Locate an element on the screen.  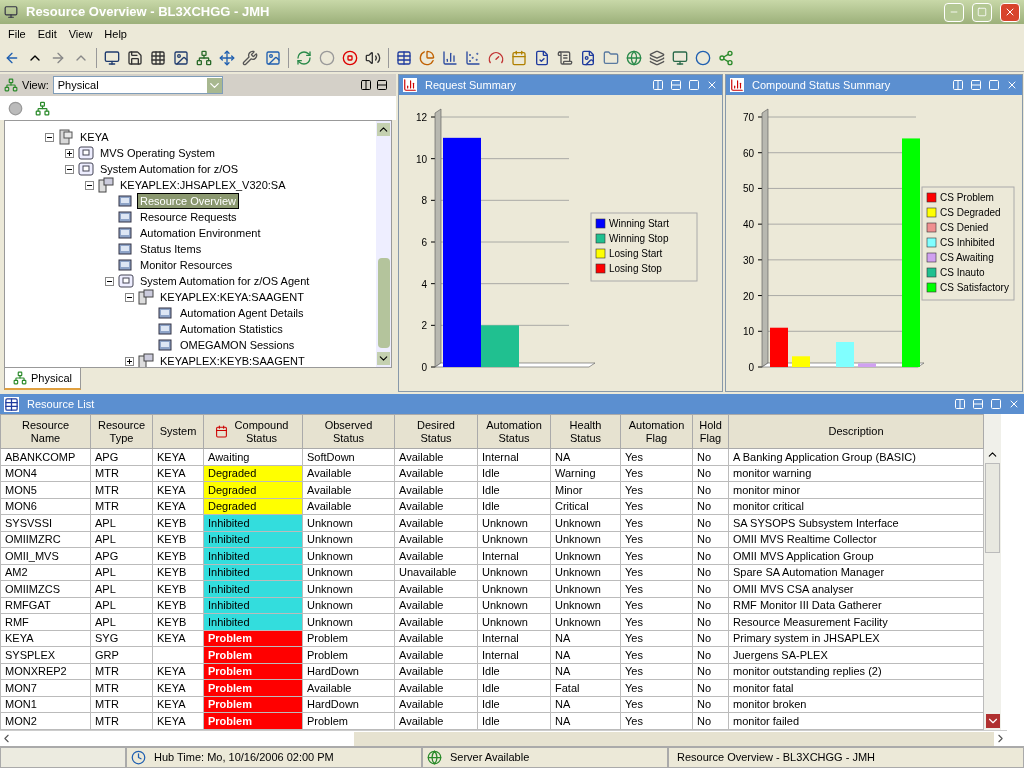
scroll-up-icon is located at coordinates (383, 129).